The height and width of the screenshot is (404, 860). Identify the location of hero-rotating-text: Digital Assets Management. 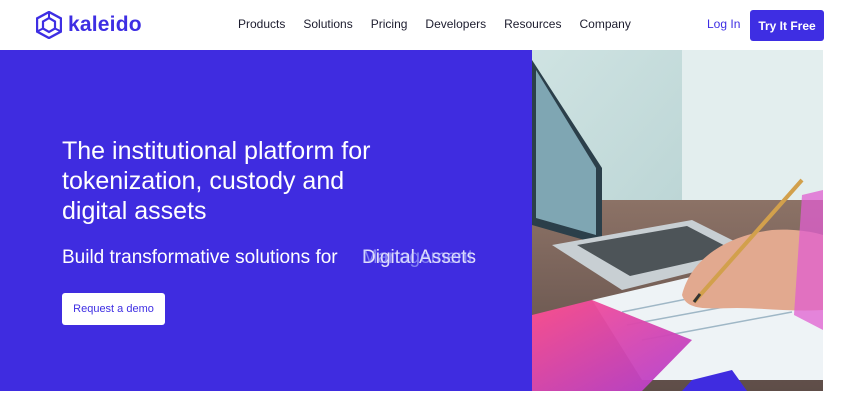
(419, 258).